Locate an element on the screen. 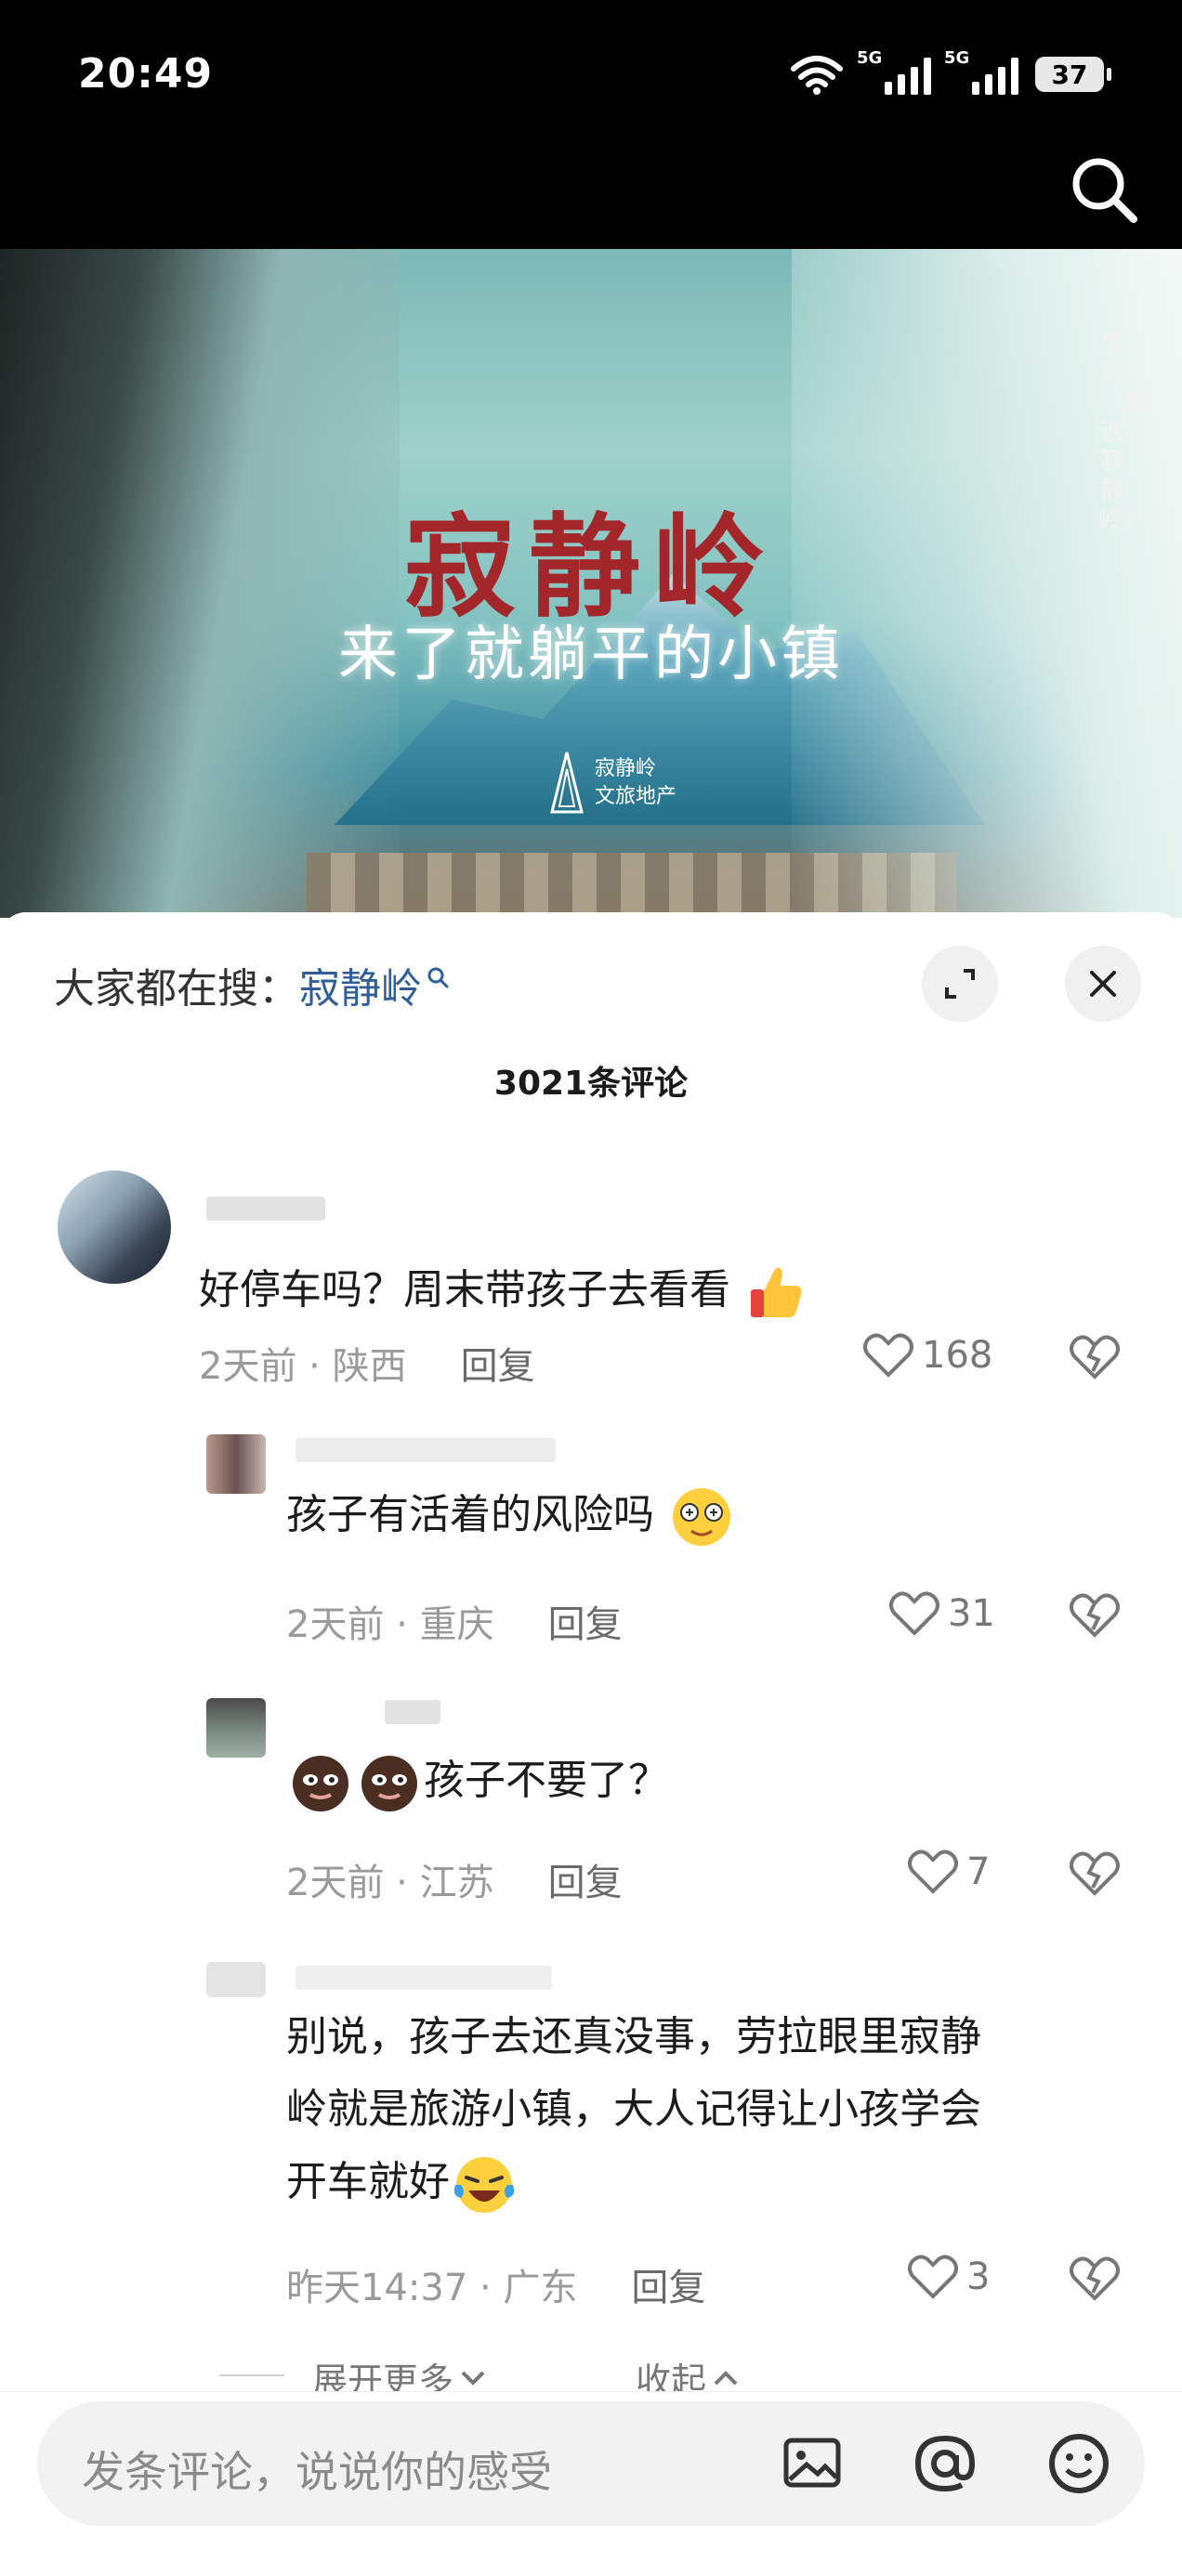 Image resolution: width=1182 pixels, height=2576 pixels. comment-count: 3021条评论 is located at coordinates (591, 1084).